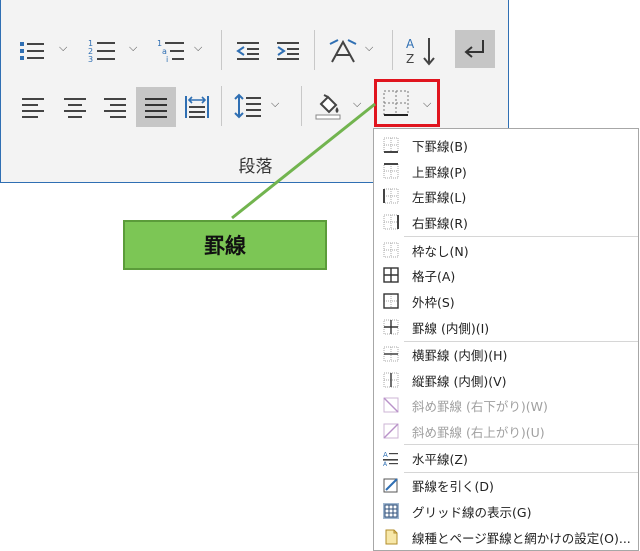  I want to click on inside-vertical-border-icon, so click(391, 380).